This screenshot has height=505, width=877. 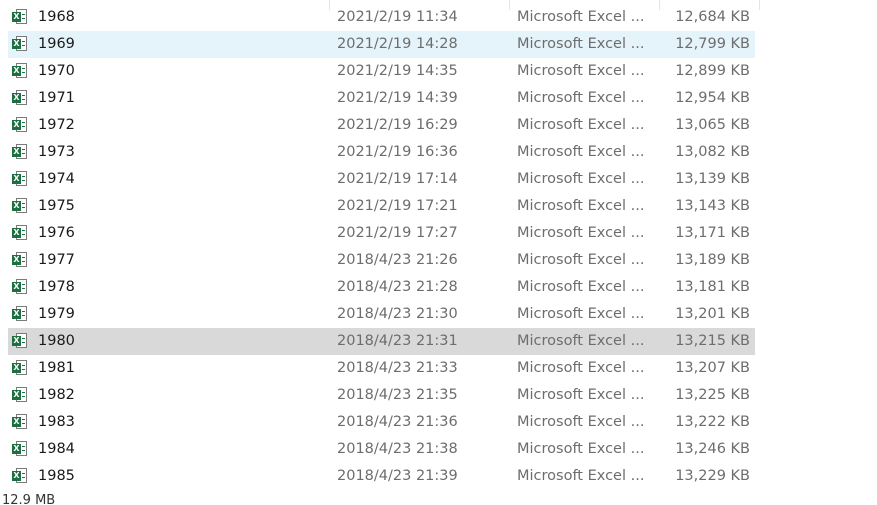 What do you see at coordinates (56, 287) in the screenshot?
I see `file-name: 1978` at bounding box center [56, 287].